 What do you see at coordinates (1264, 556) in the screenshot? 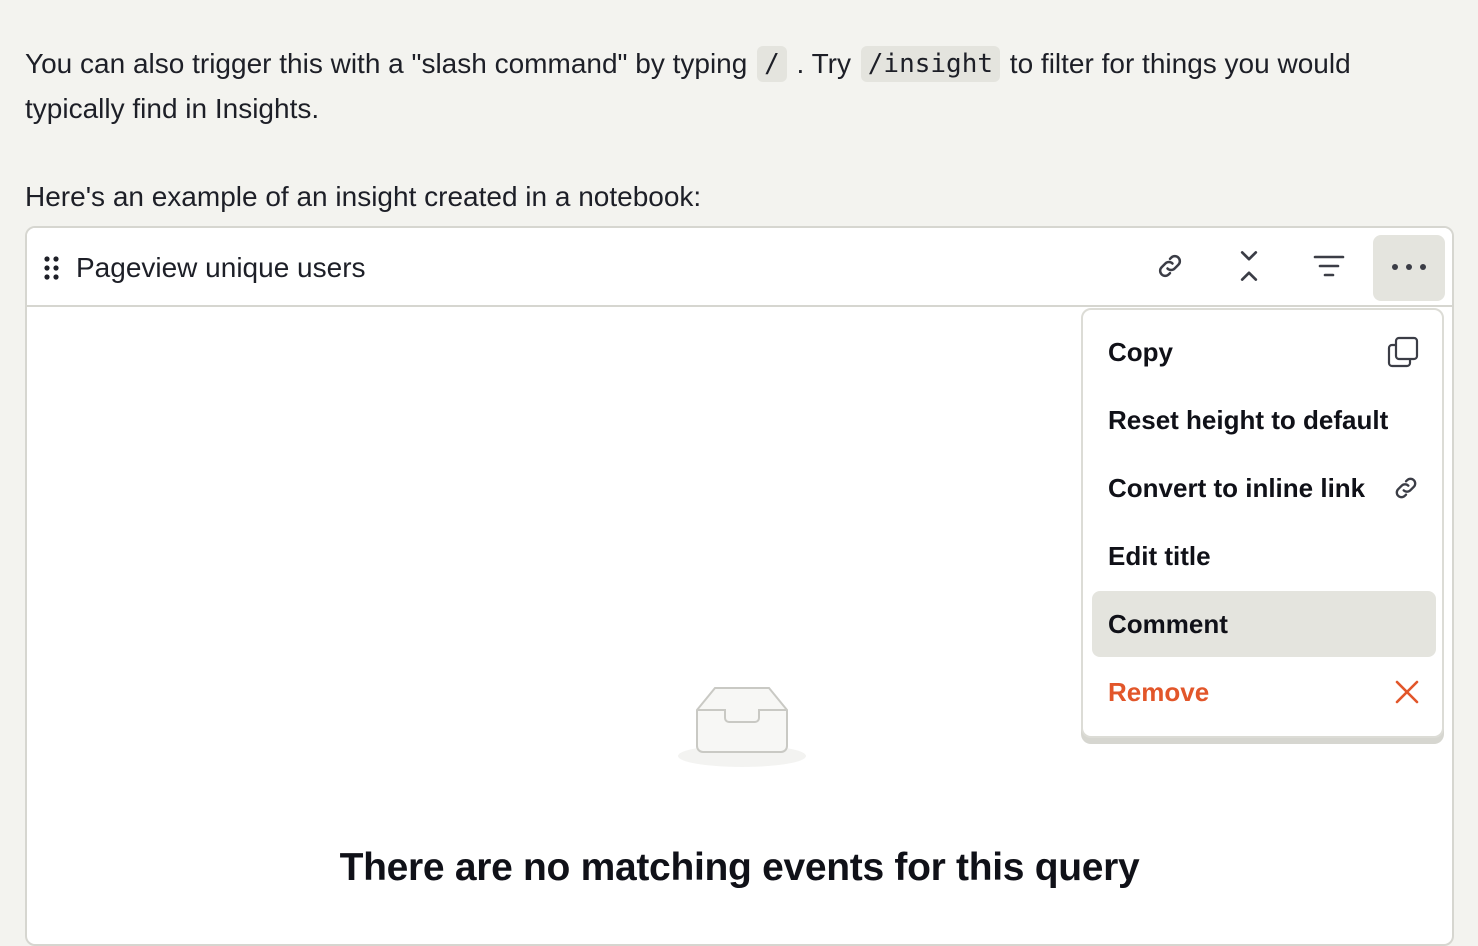
I see `menu-item-edit-title: Edit title` at bounding box center [1264, 556].